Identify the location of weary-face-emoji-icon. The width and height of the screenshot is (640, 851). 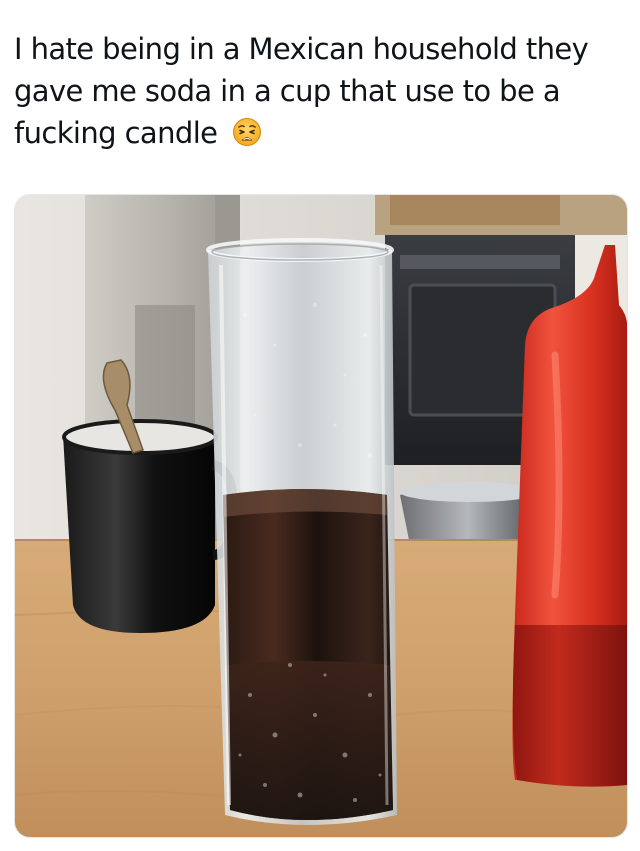
(247, 137).